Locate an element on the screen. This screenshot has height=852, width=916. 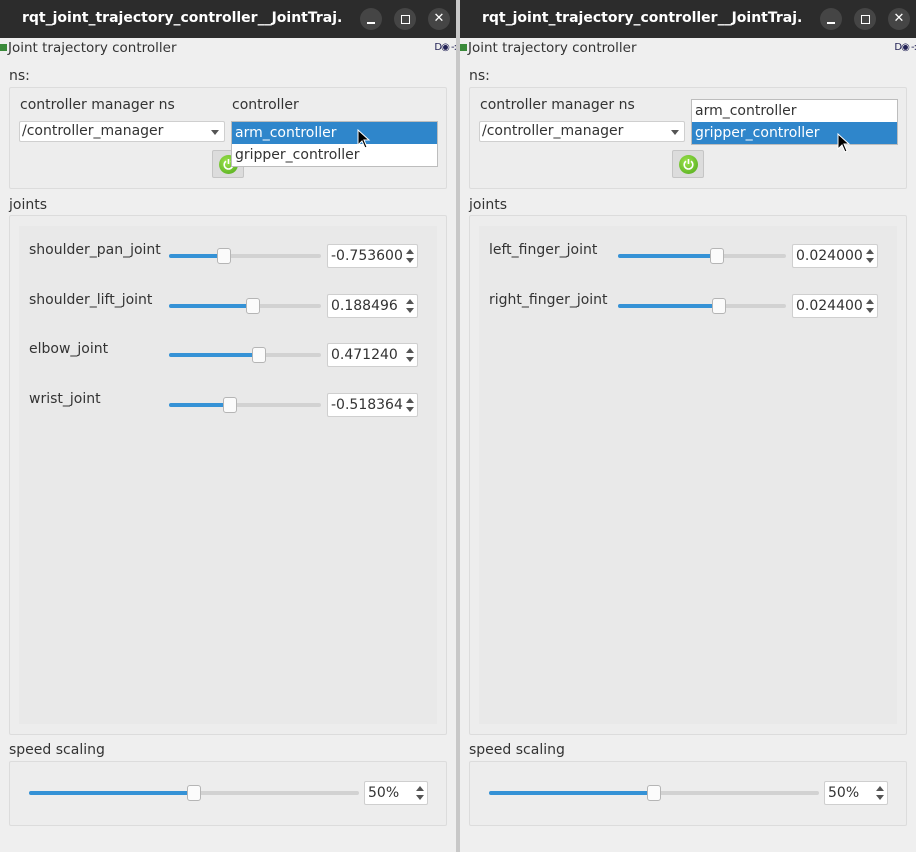
joint-value-spinbox: -0.518364 is located at coordinates (372, 404).